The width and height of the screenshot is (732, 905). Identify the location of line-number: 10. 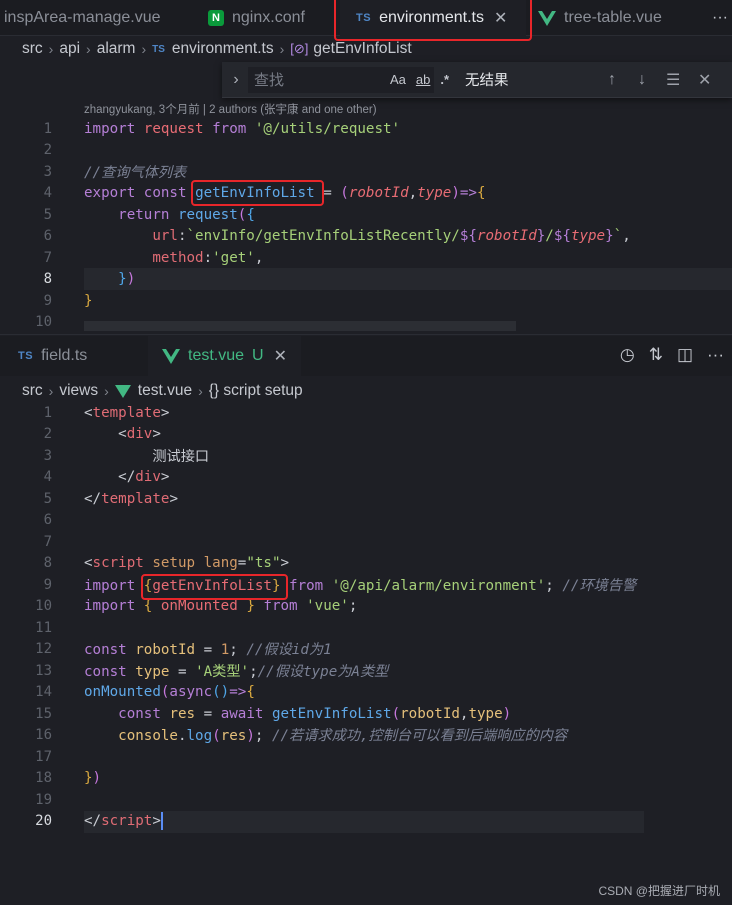
(43, 606).